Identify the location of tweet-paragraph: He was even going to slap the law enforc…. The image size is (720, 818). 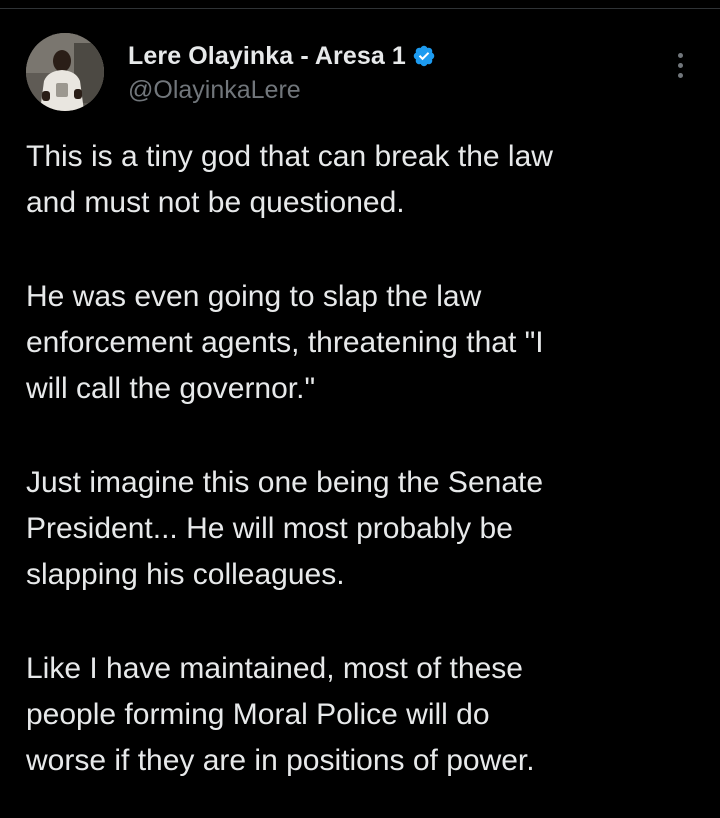
(285, 342).